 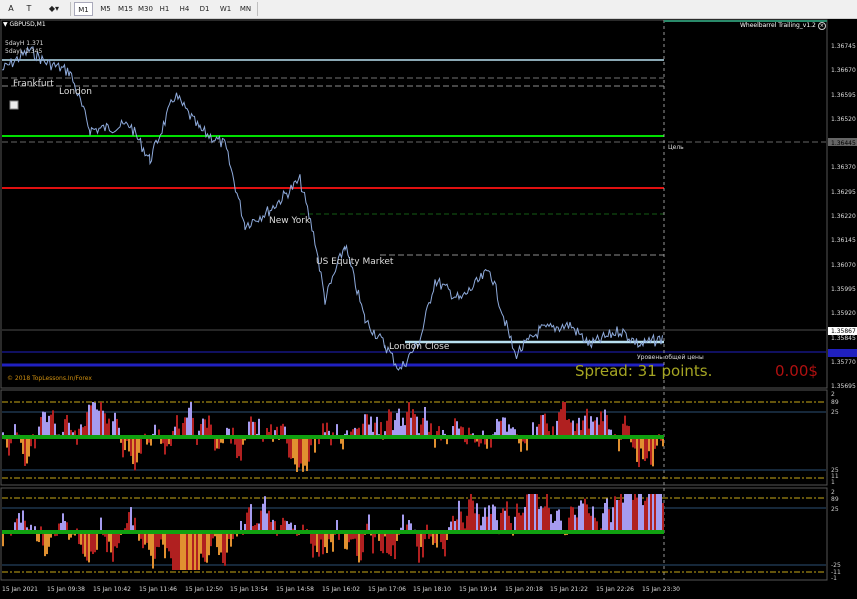 What do you see at coordinates (295, 589) in the screenshot?
I see `time-axis-tick: 15 Jan 14:58` at bounding box center [295, 589].